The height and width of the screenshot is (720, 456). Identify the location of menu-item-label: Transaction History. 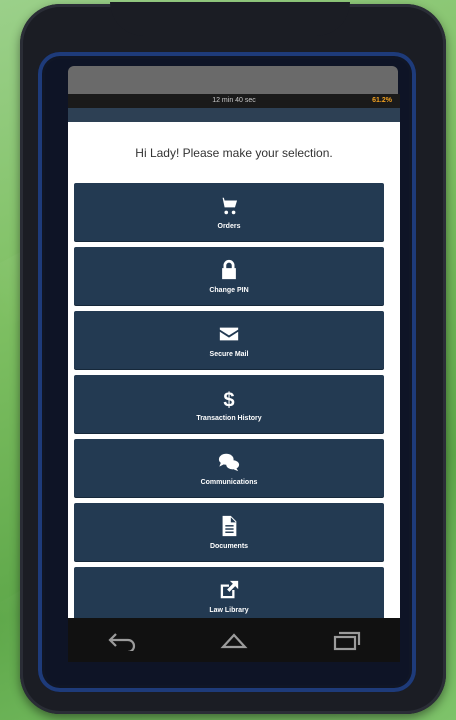
(229, 418).